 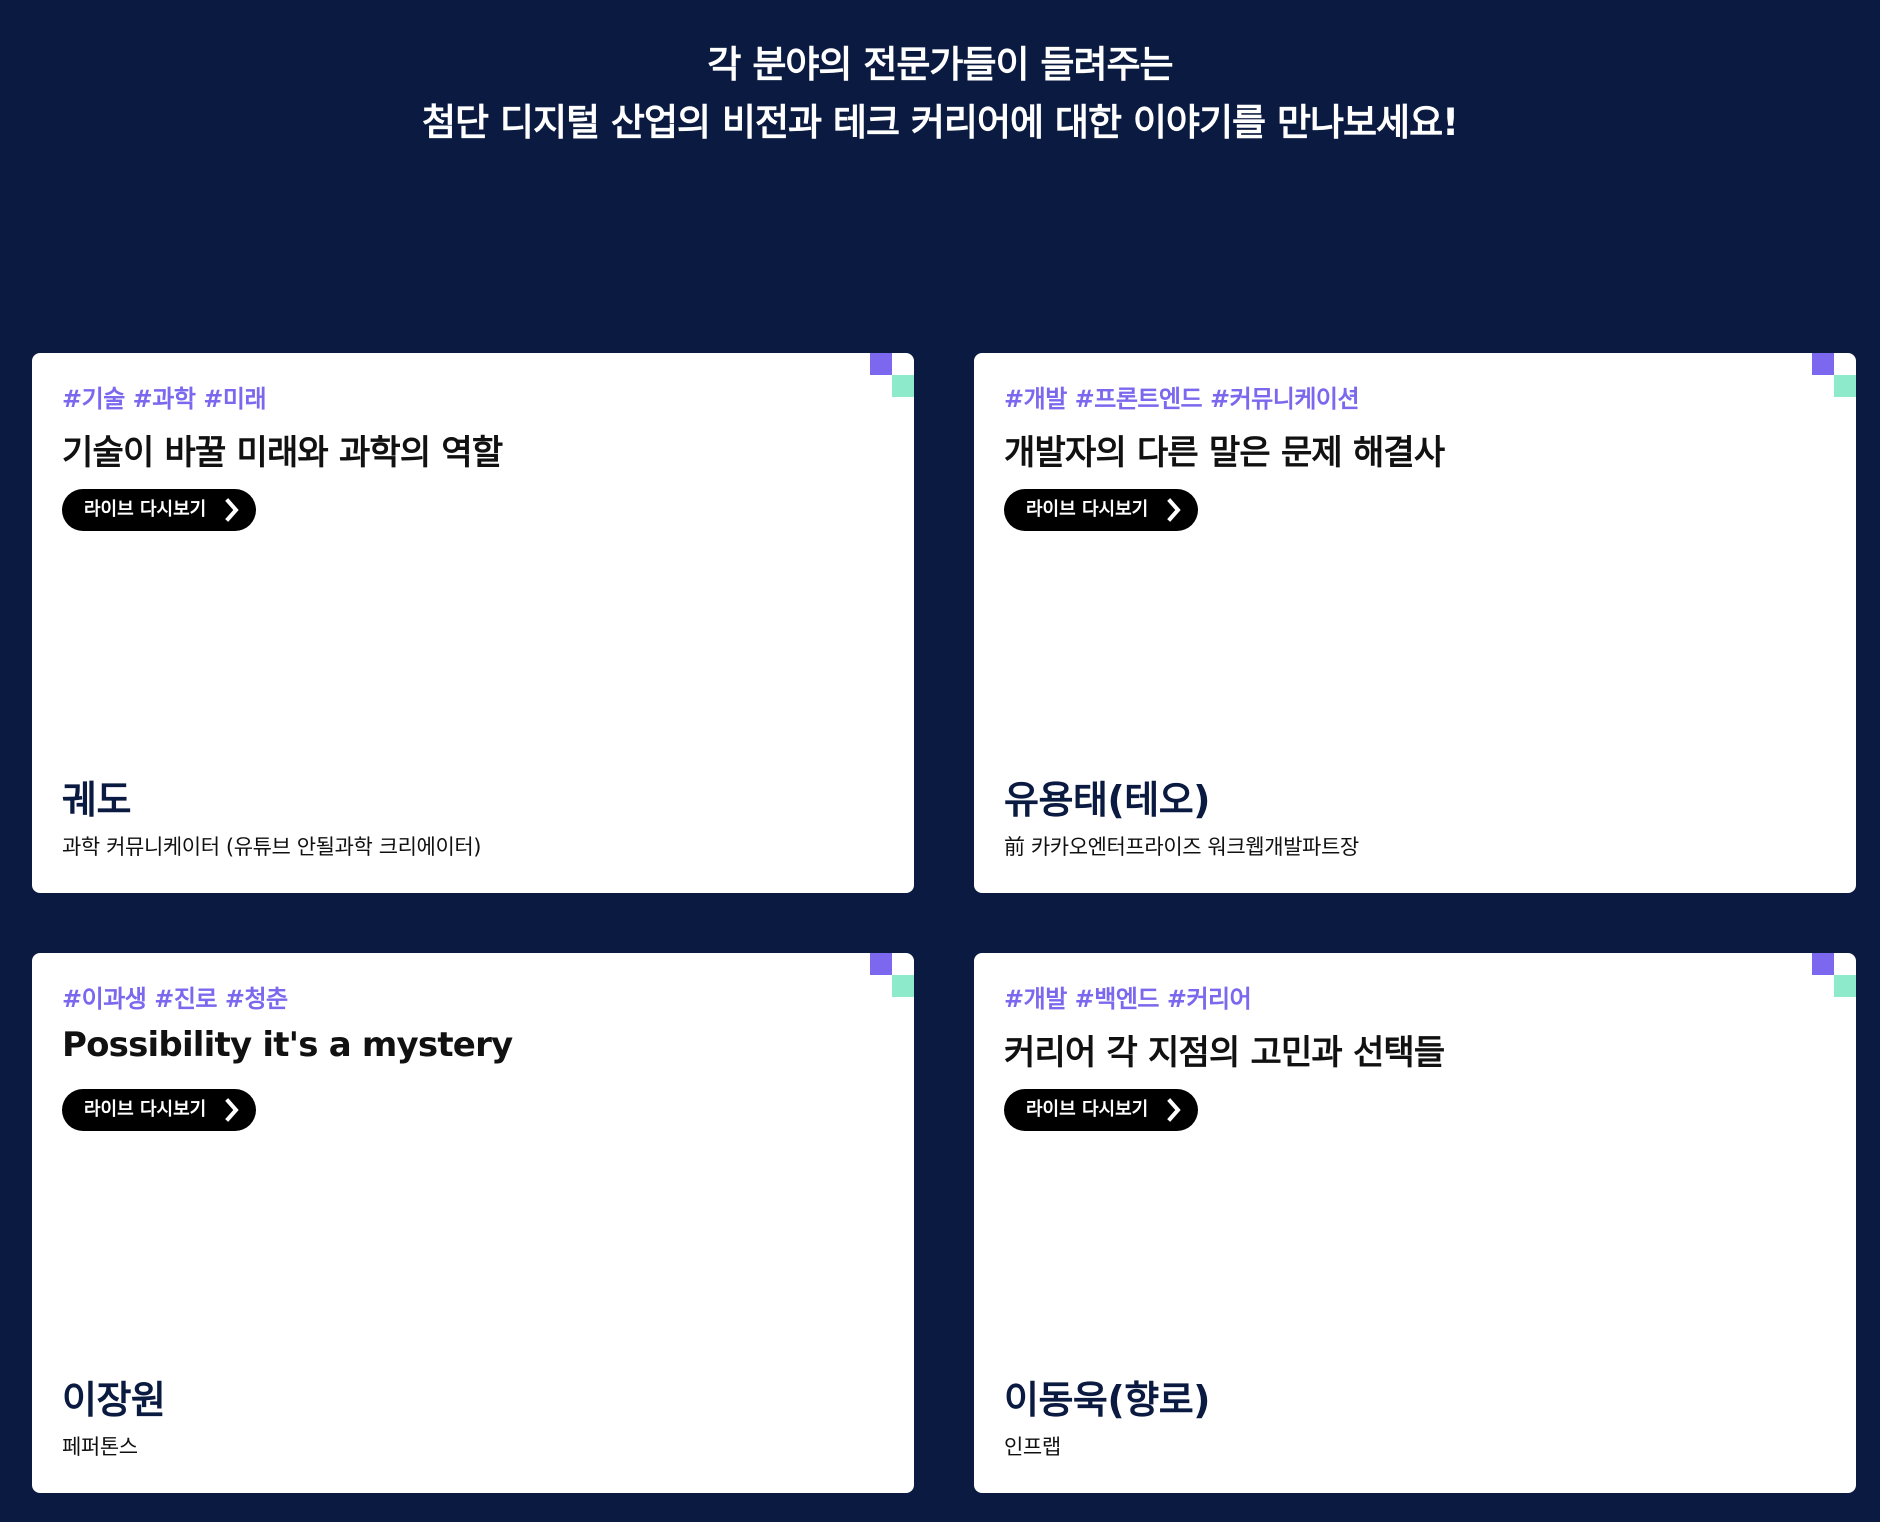 I want to click on session-title: 개발자의 다른 말은 문제 해결사, so click(x=1224, y=453).